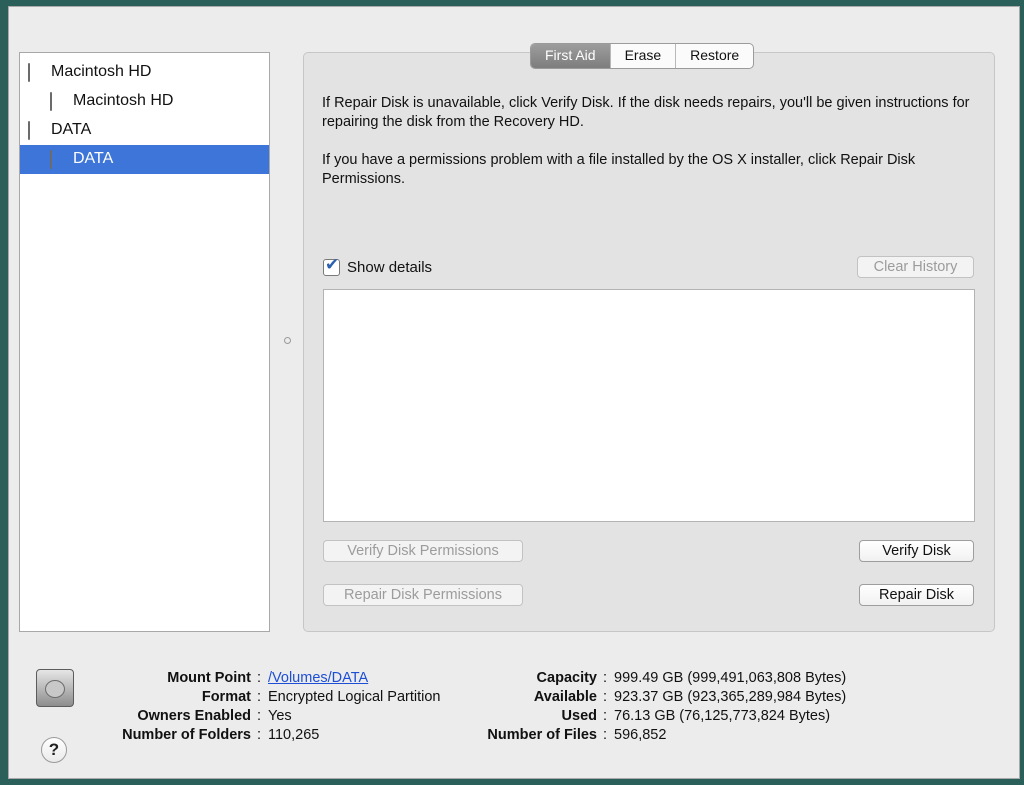 This screenshot has width=1024, height=785. What do you see at coordinates (54, 750) in the screenshot?
I see `help-button: ?` at bounding box center [54, 750].